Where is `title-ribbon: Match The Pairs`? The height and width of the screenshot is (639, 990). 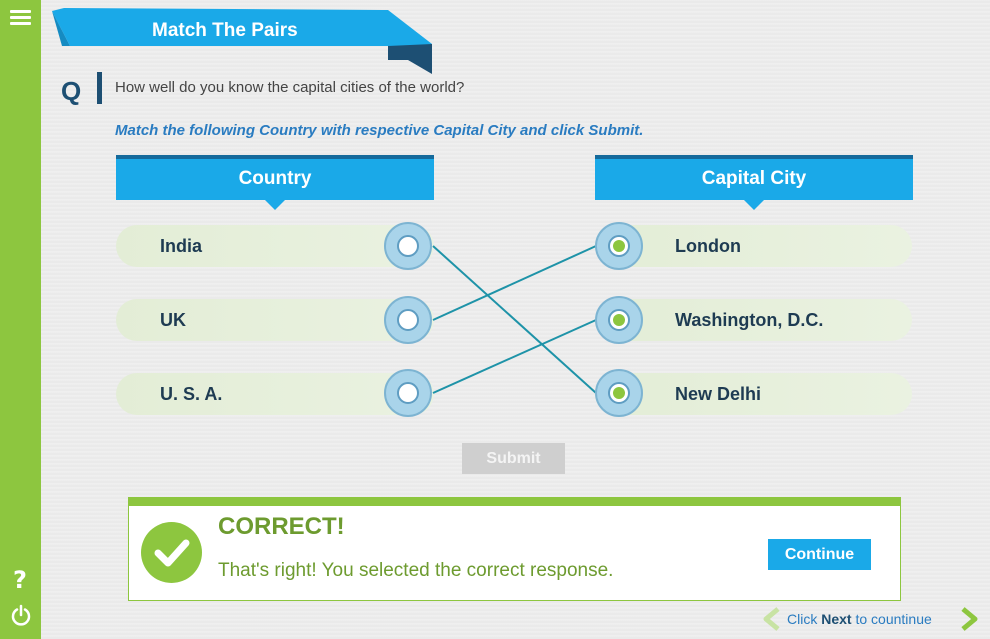 title-ribbon: Match The Pairs is located at coordinates (243, 41).